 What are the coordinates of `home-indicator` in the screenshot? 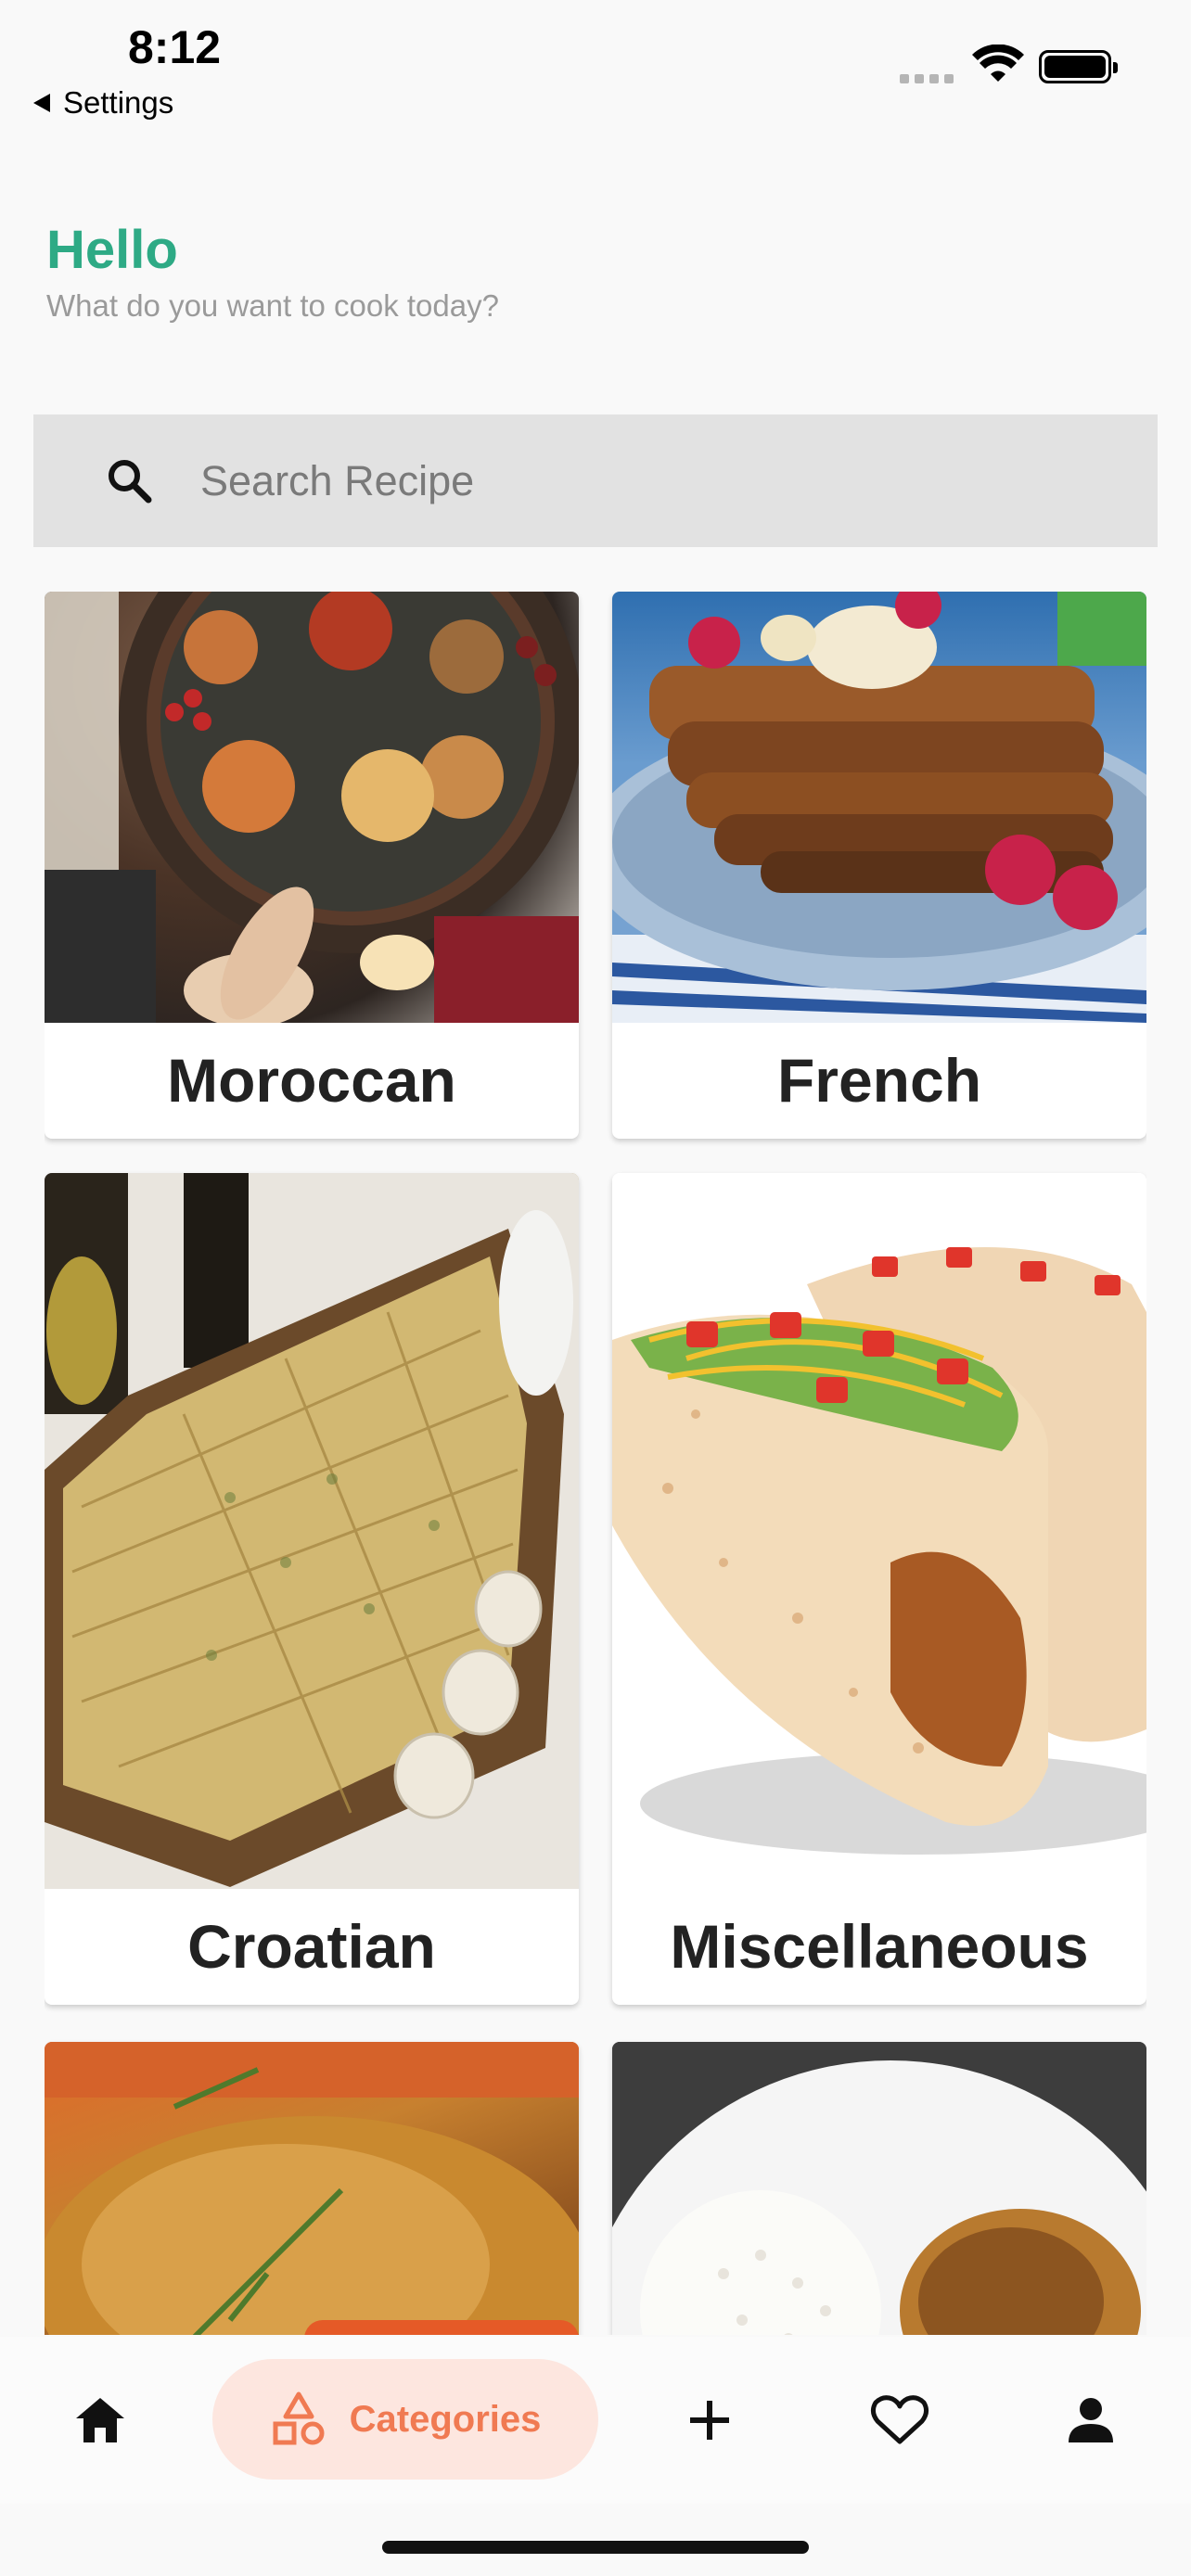 It's located at (595, 2547).